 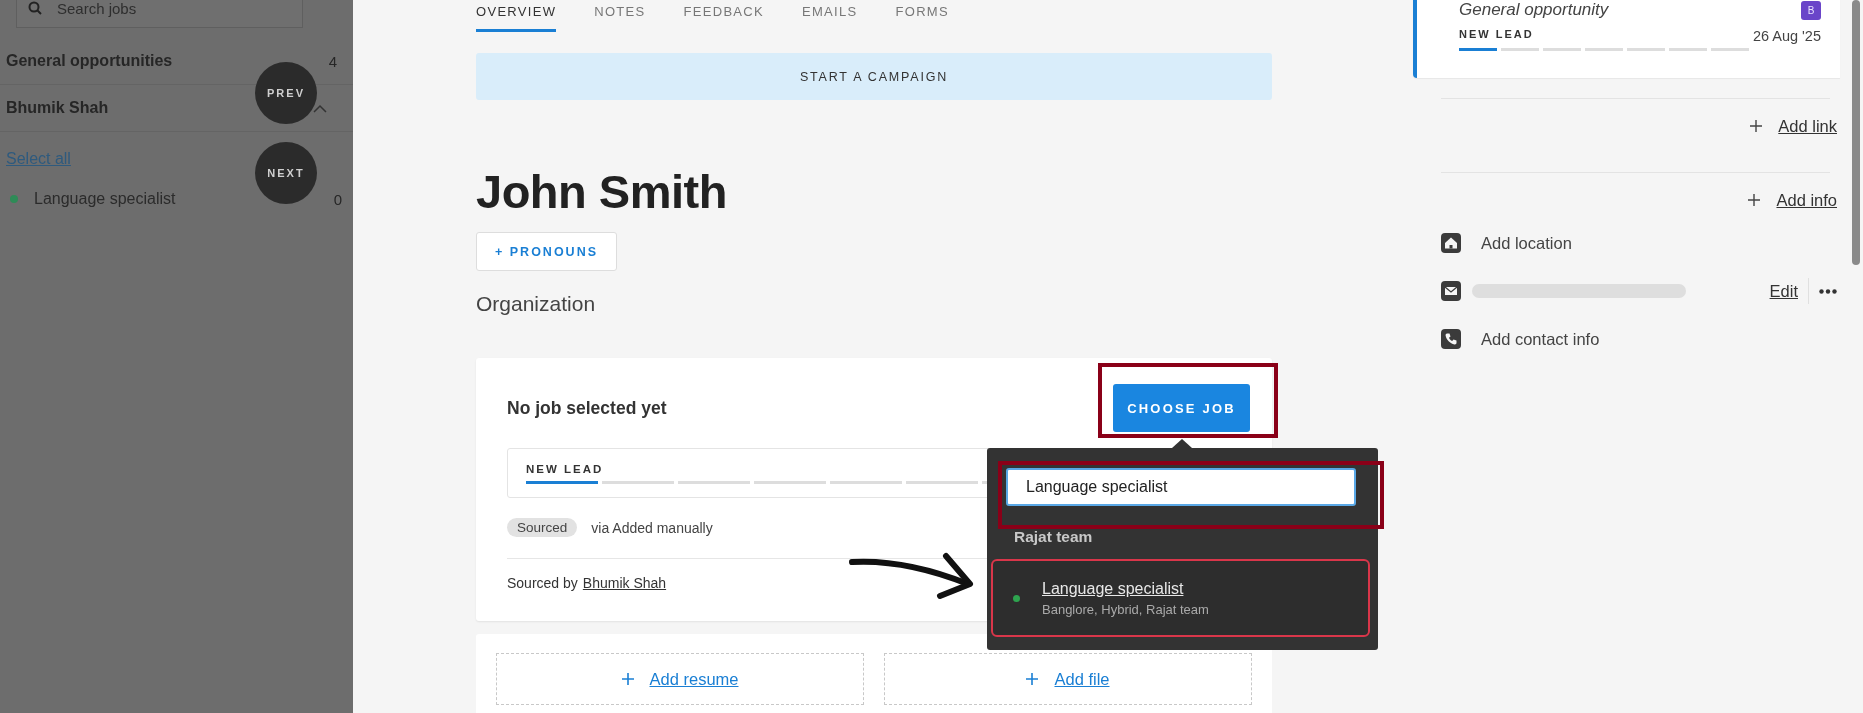 I want to click on add-link: Add info, so click(x=1806, y=200).